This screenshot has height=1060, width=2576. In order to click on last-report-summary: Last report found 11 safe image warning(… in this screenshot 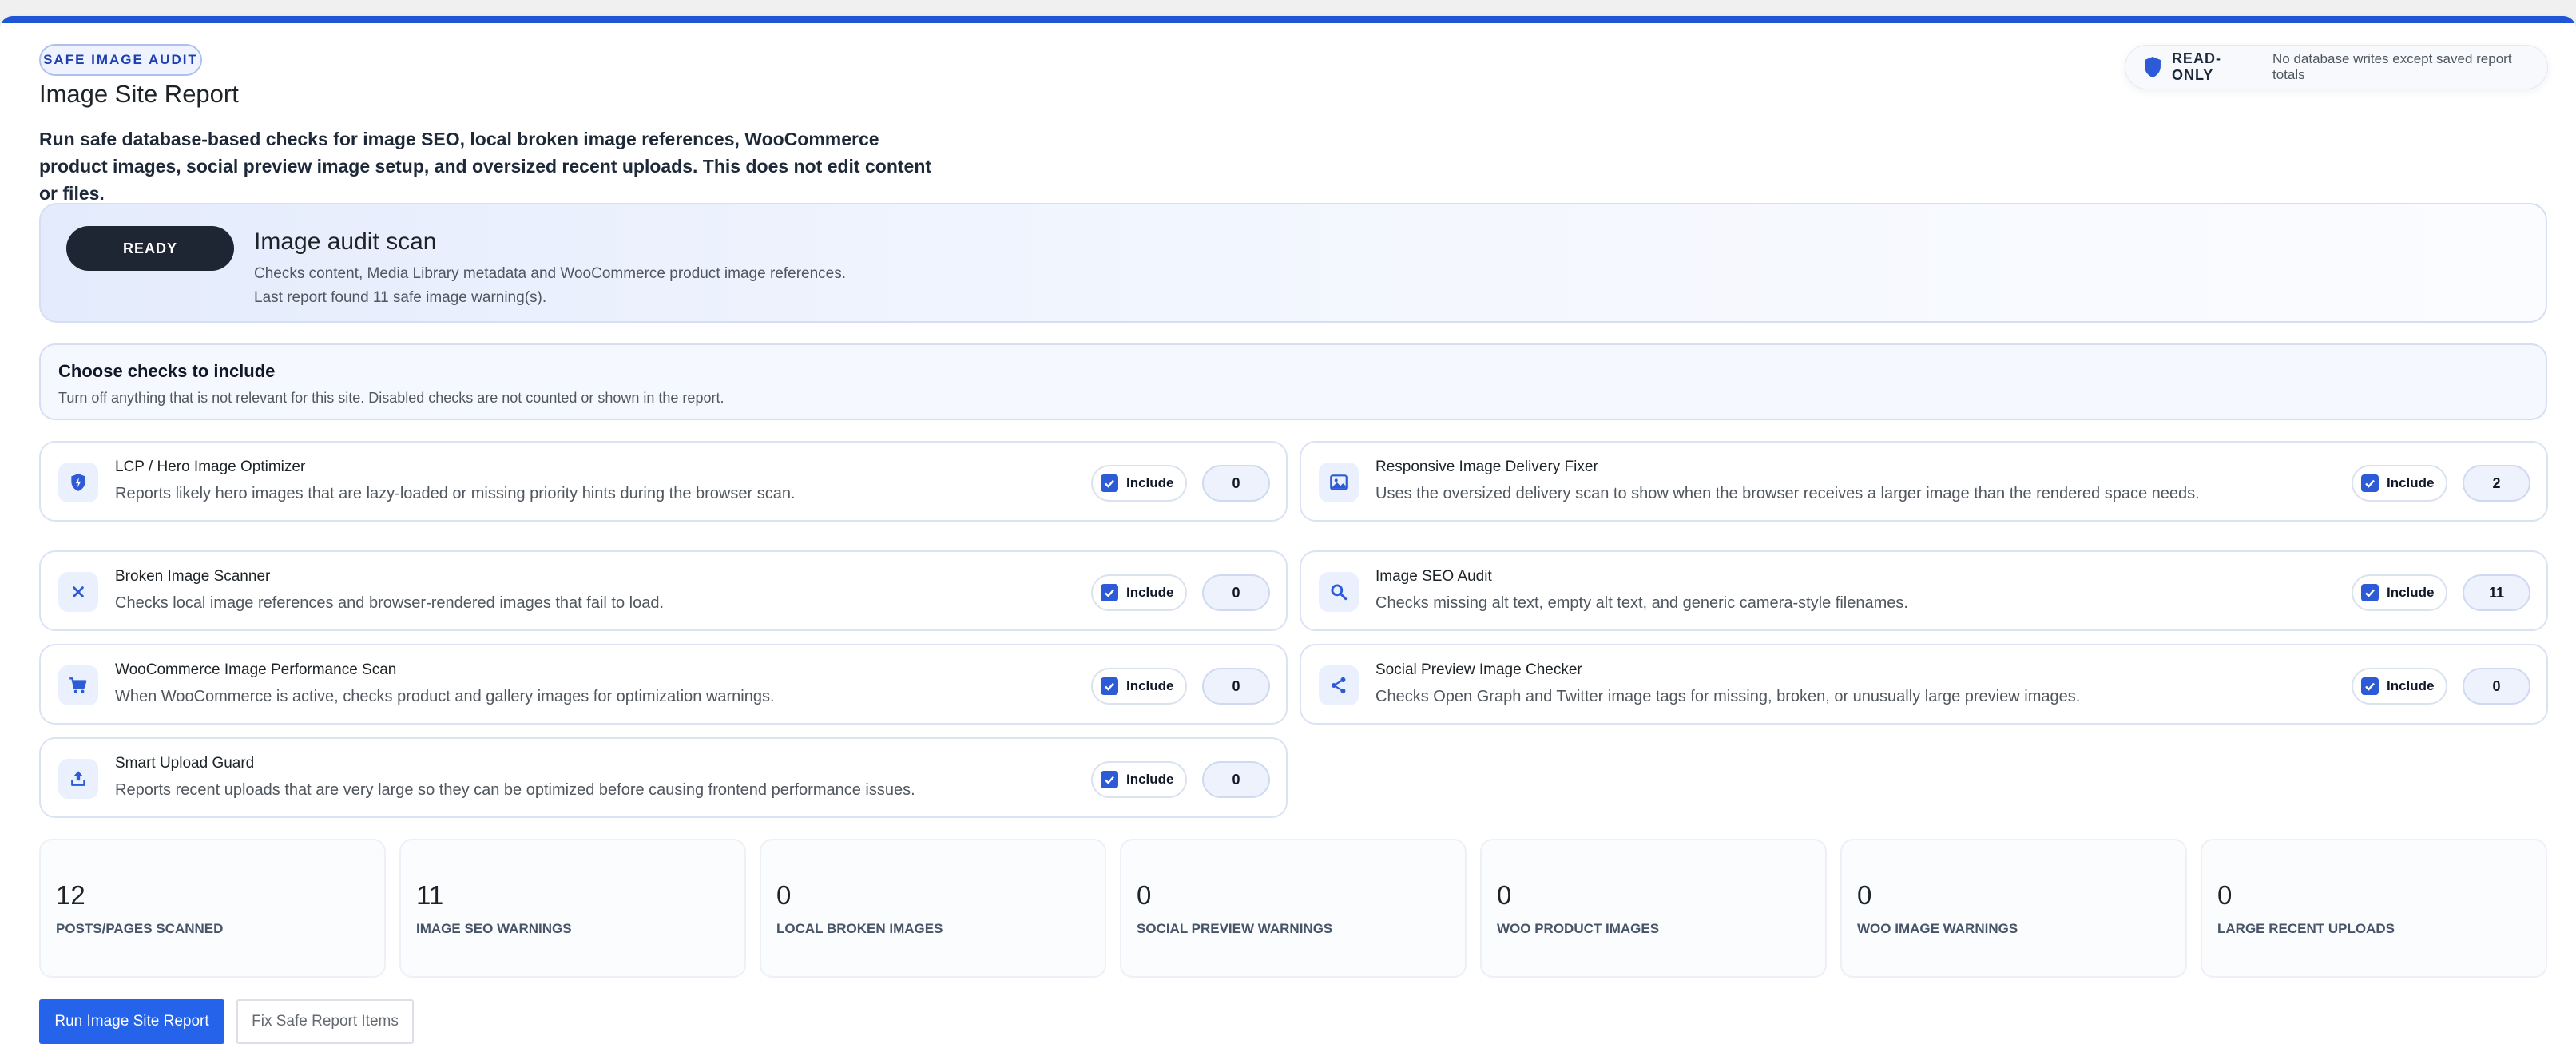, I will do `click(400, 298)`.